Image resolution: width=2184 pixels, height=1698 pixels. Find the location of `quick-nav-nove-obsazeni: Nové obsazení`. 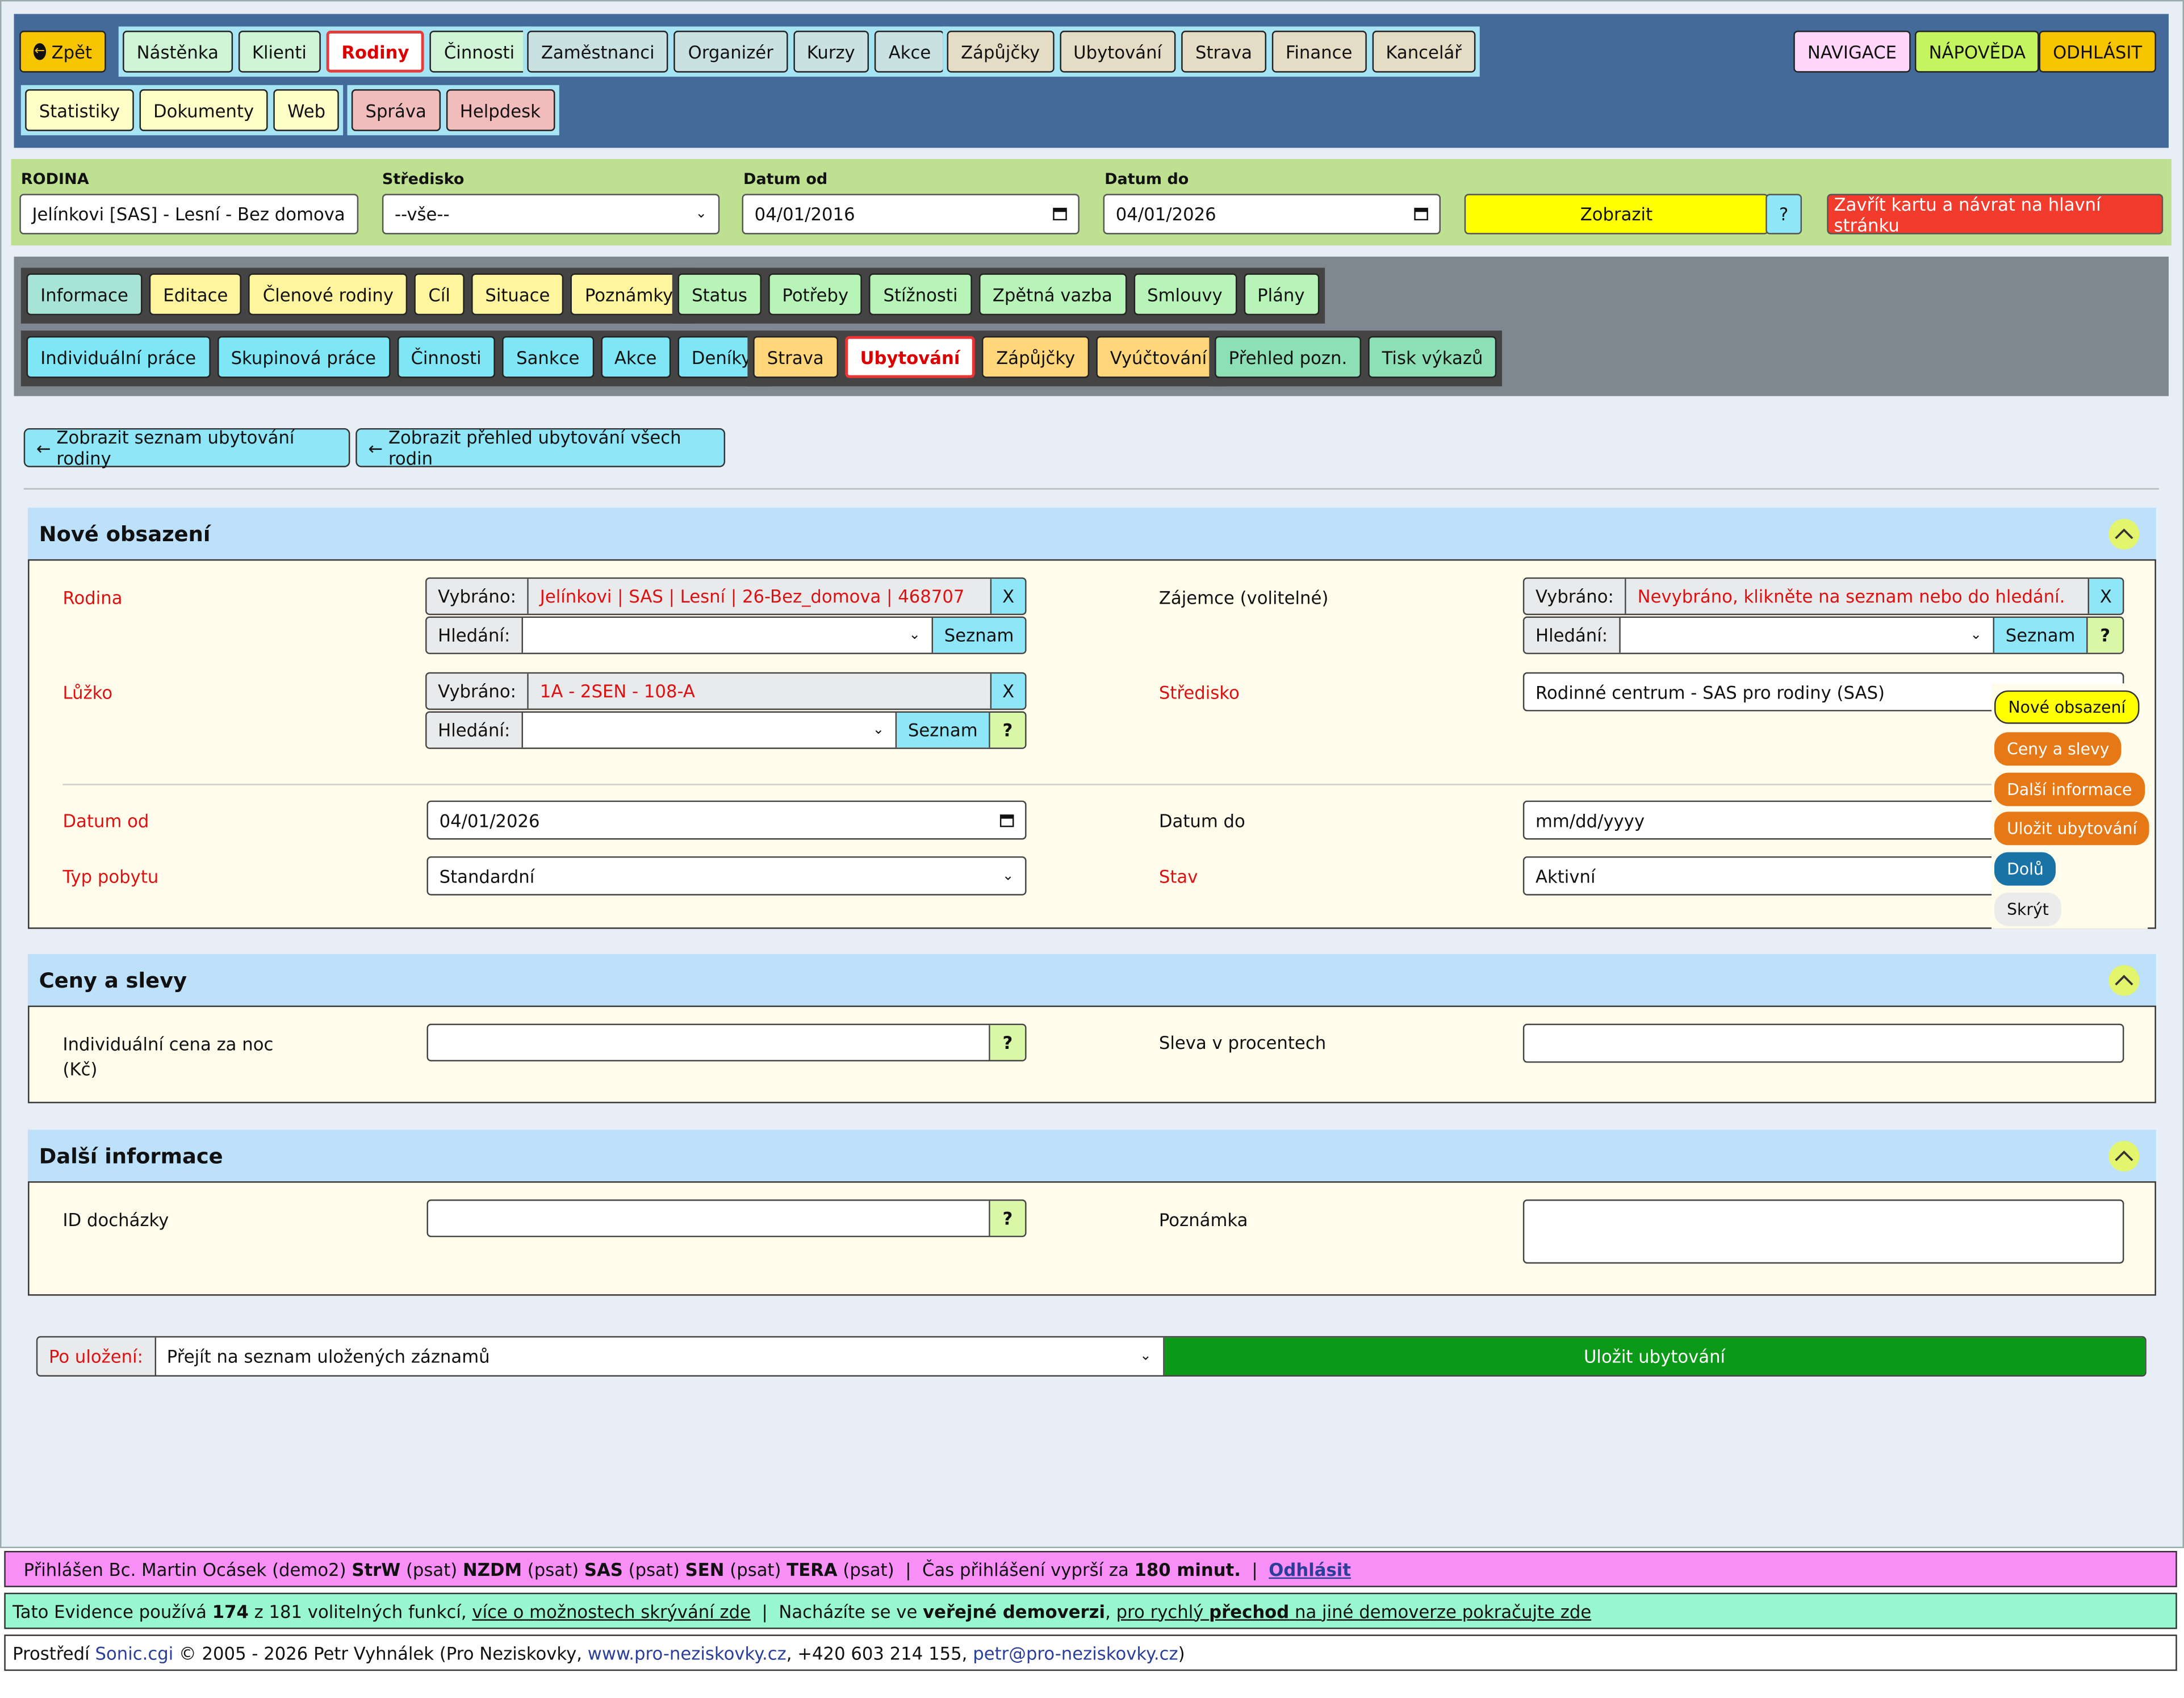

quick-nav-nove-obsazeni: Nové obsazení is located at coordinates (2067, 707).